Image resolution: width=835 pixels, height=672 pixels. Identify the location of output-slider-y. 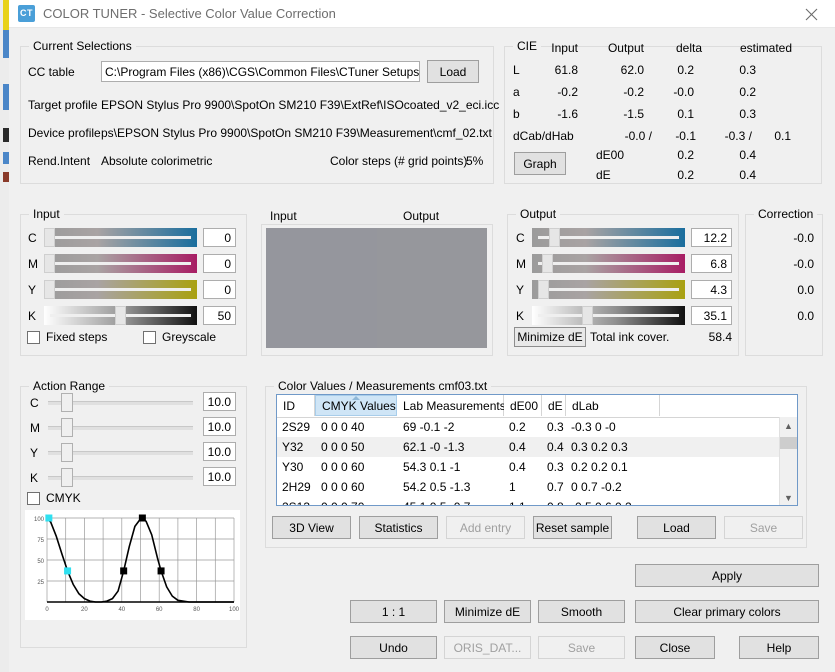
(608, 289).